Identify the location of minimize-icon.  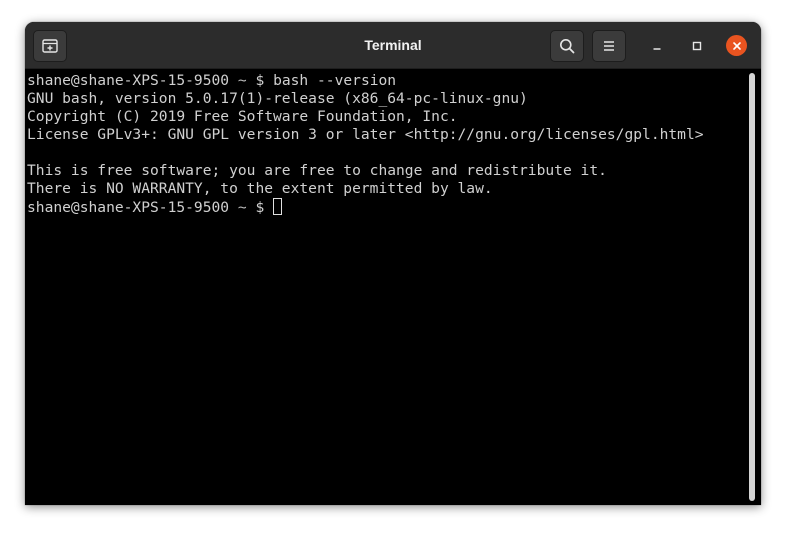
(657, 49).